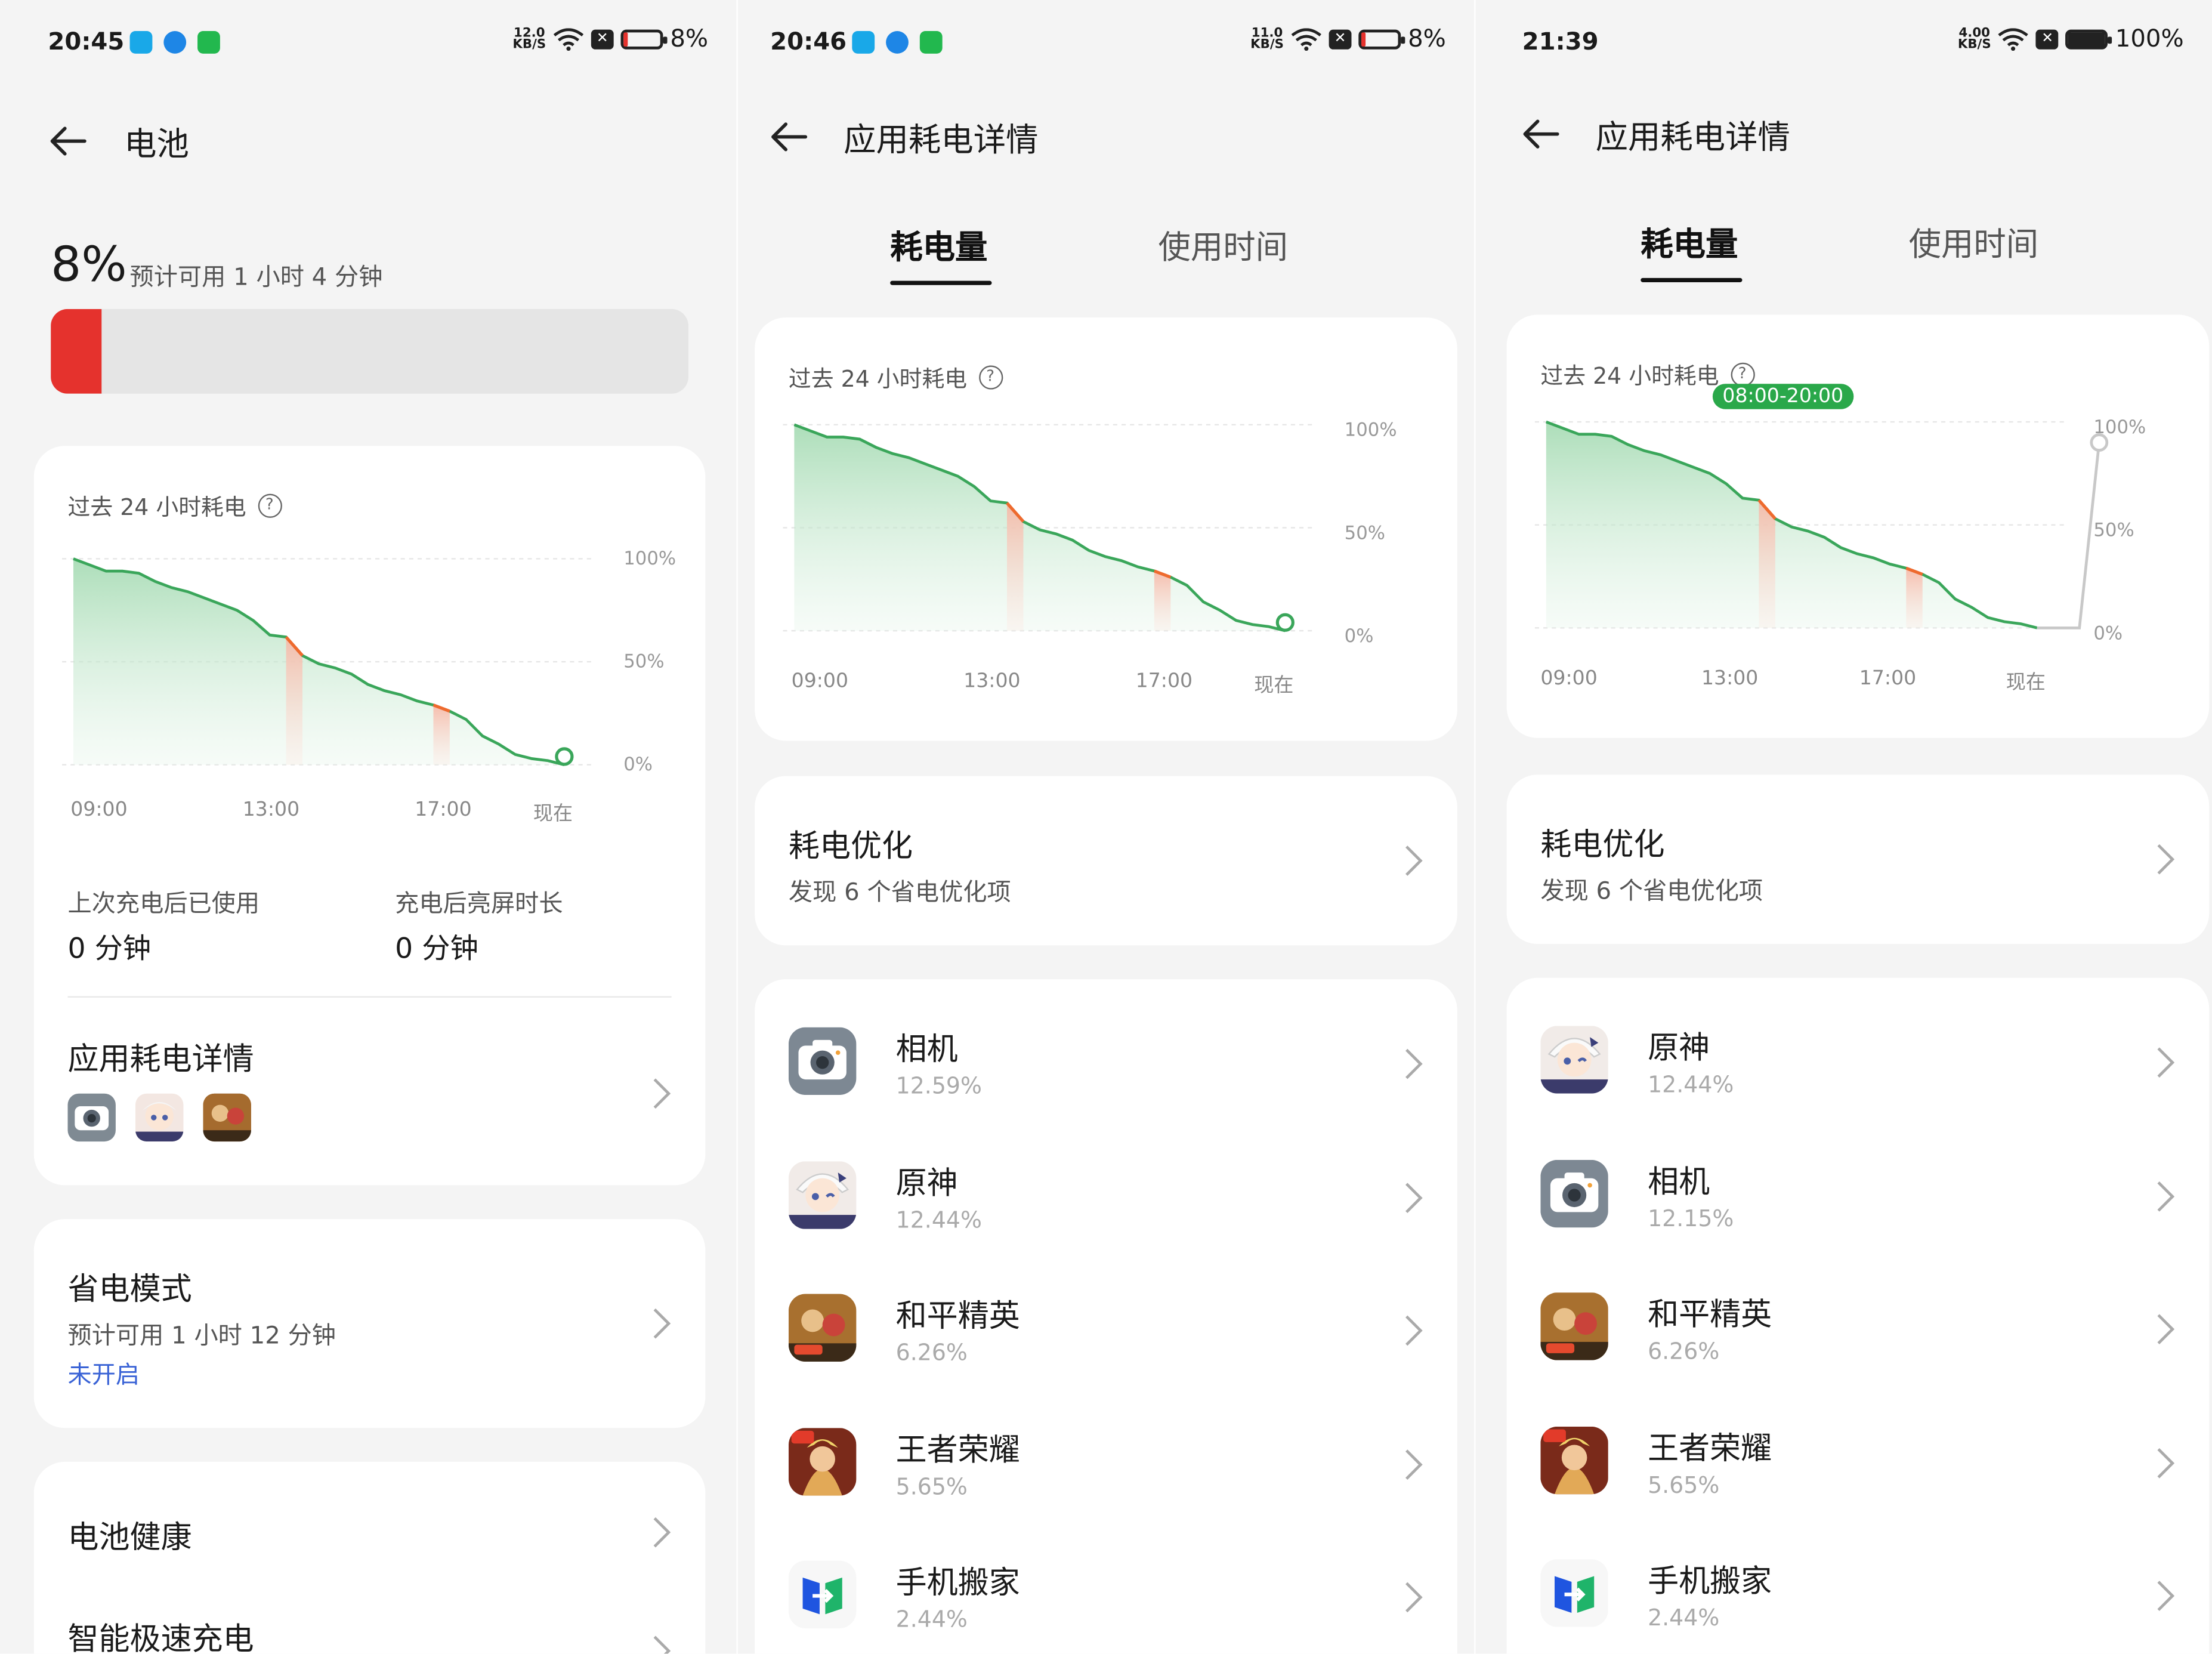 The height and width of the screenshot is (1654, 2212). What do you see at coordinates (1844, 45) in the screenshot?
I see `status-bar: 21:39 4.00 KB/S ✕ 100%` at bounding box center [1844, 45].